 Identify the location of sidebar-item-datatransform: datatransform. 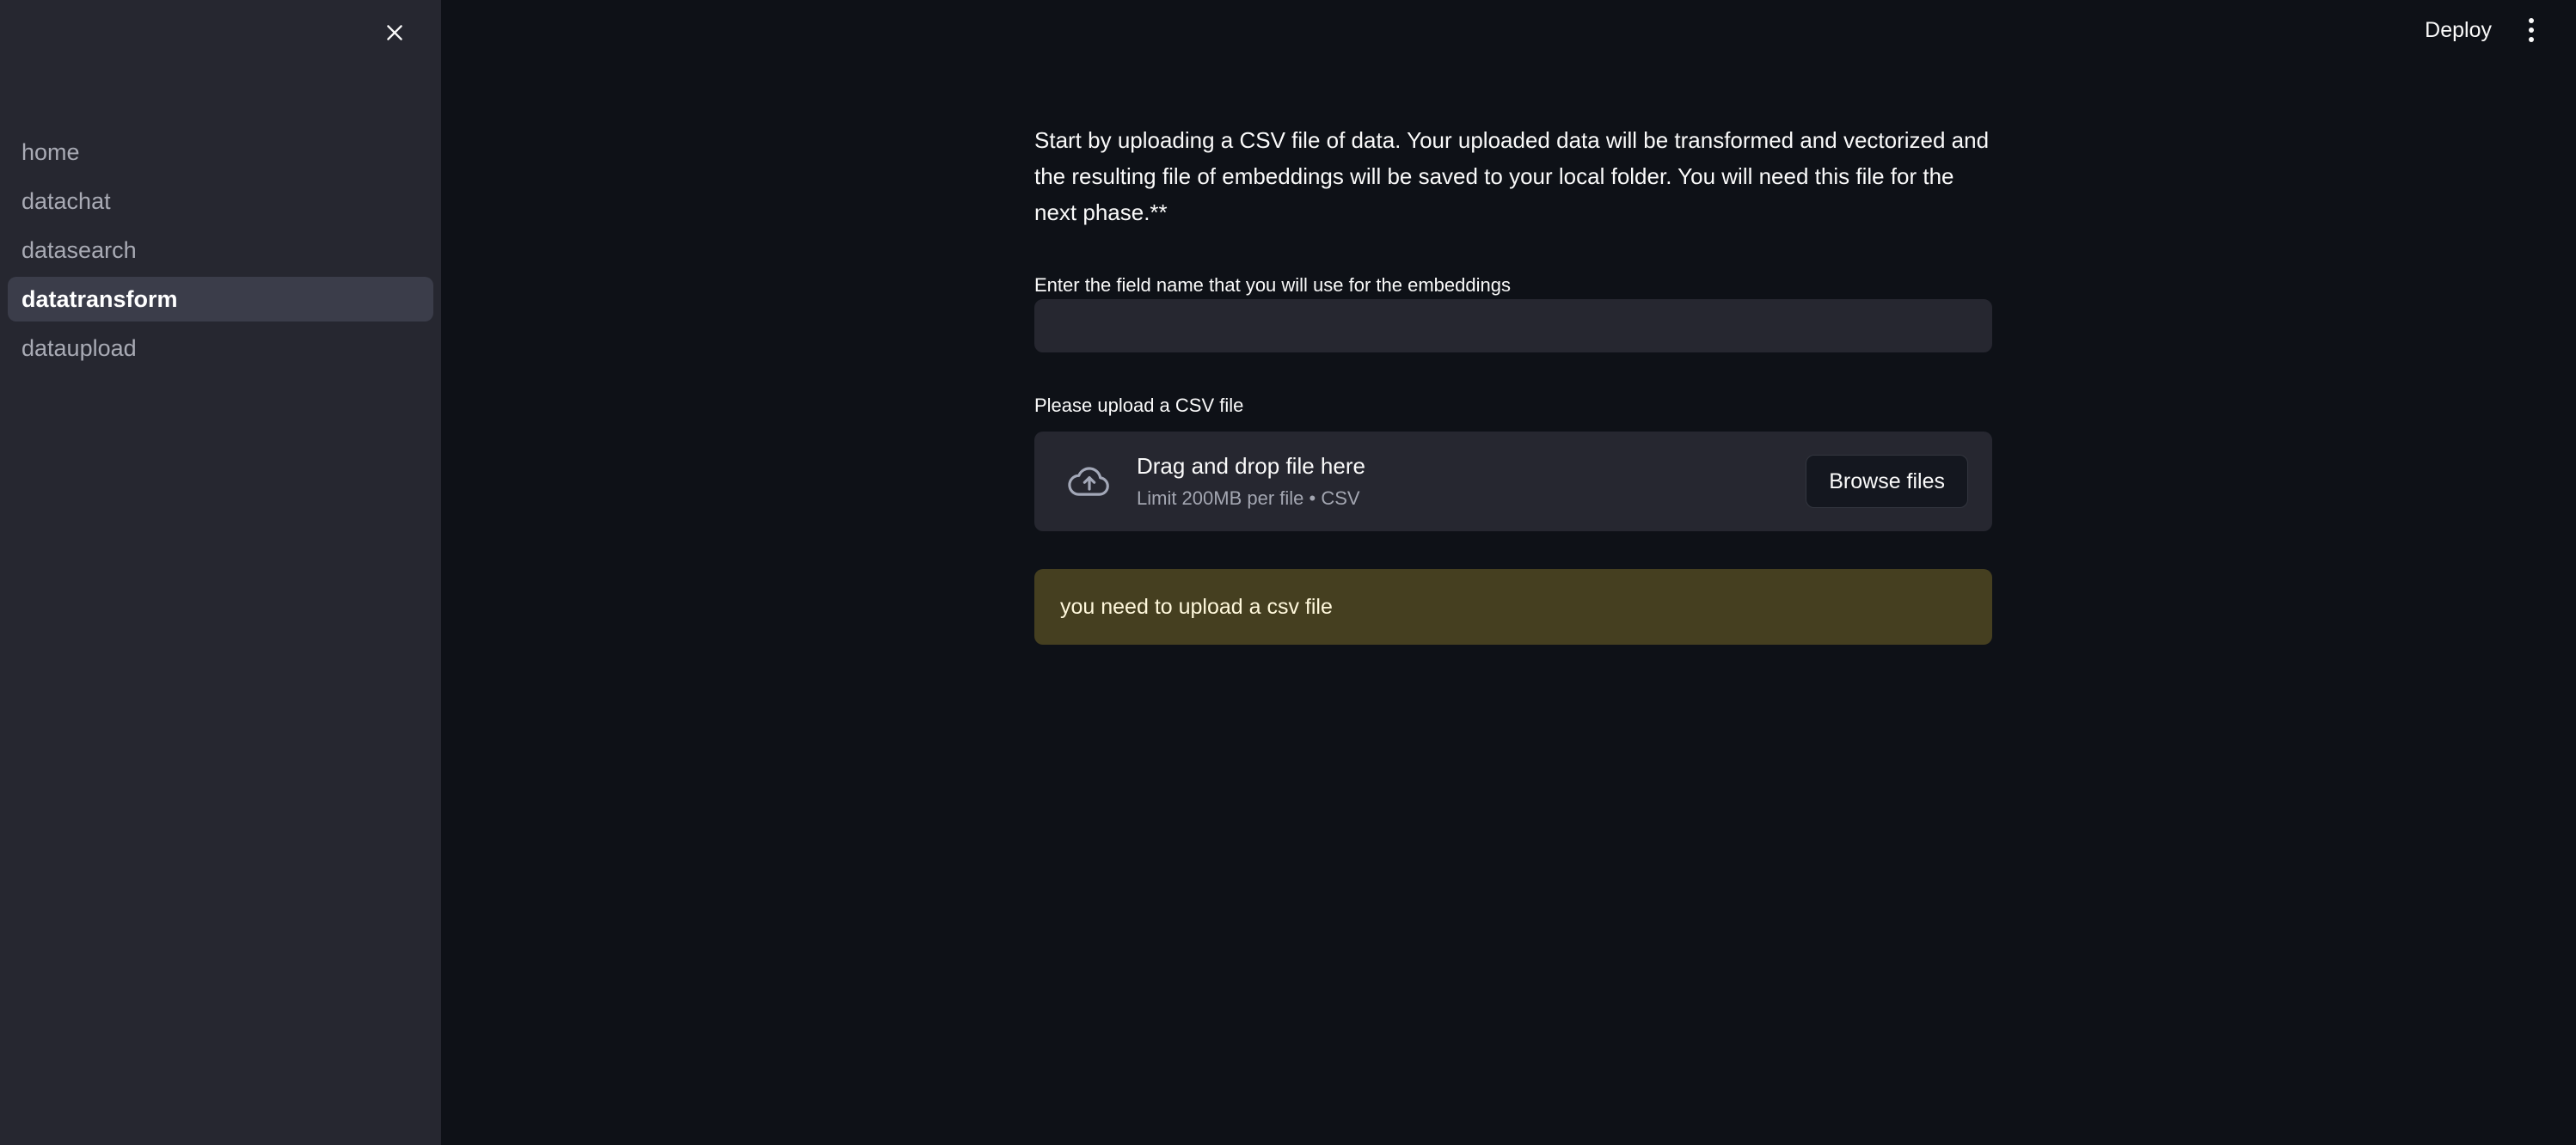
(220, 299).